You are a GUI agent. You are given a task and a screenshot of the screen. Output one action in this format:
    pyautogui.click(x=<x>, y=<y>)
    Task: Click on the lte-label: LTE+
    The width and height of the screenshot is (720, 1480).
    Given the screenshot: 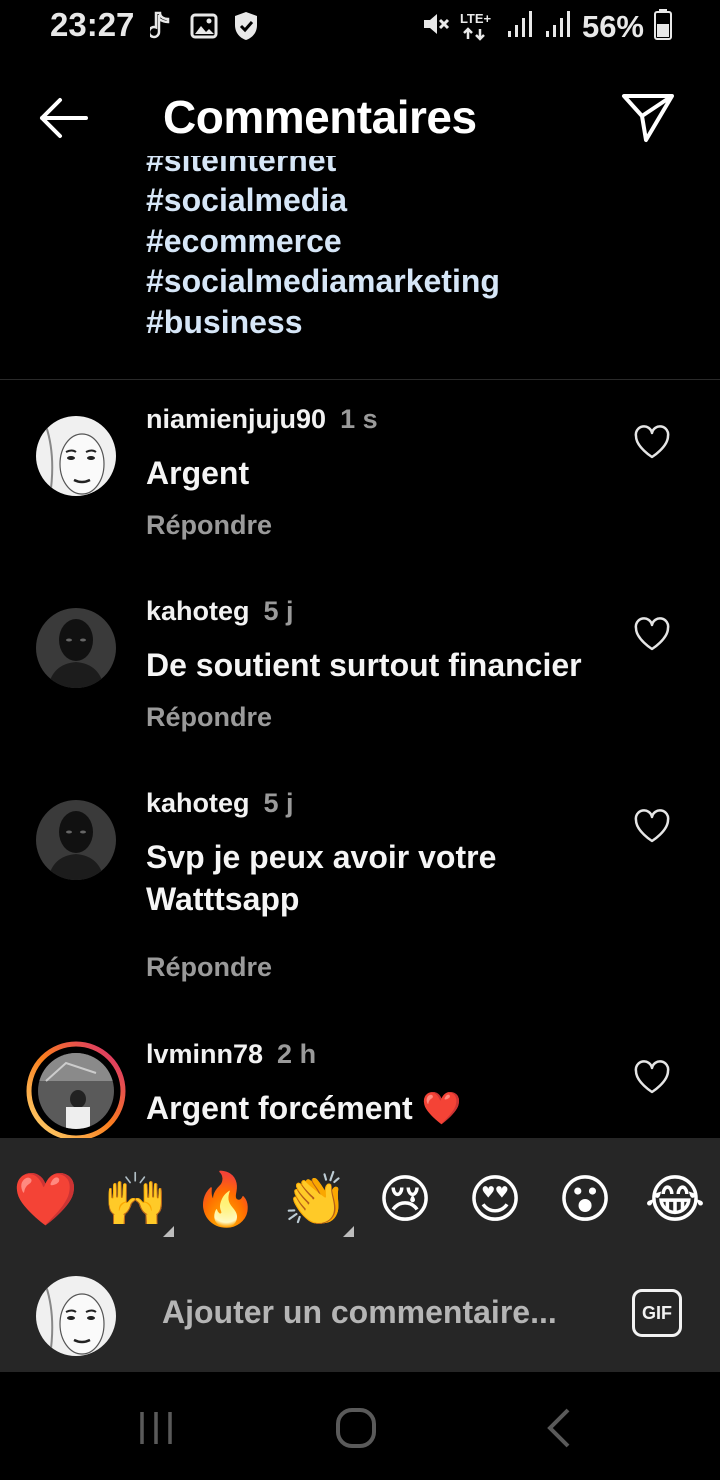 What is the action you would take?
    pyautogui.click(x=475, y=18)
    